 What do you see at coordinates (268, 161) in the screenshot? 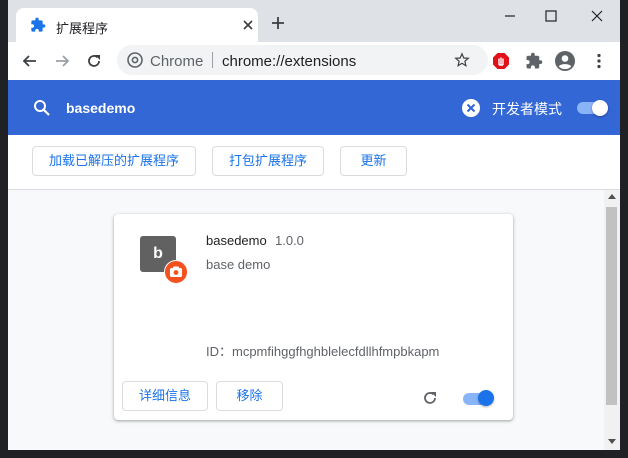
I see `pack-extension-button: 打包扩展程序` at bounding box center [268, 161].